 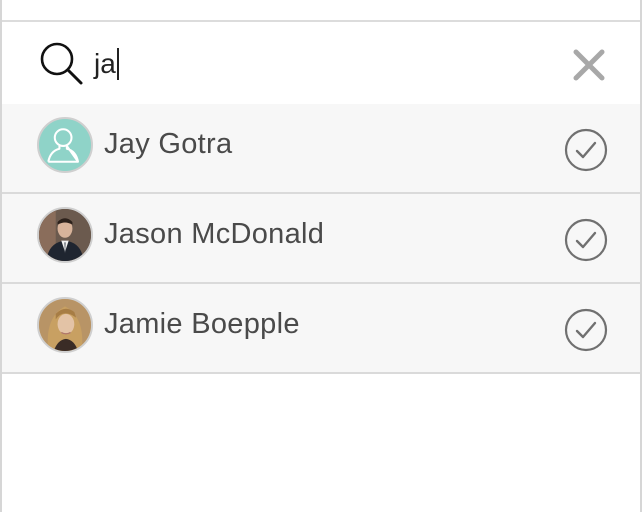 I want to click on search-input-value: ja, so click(x=105, y=63).